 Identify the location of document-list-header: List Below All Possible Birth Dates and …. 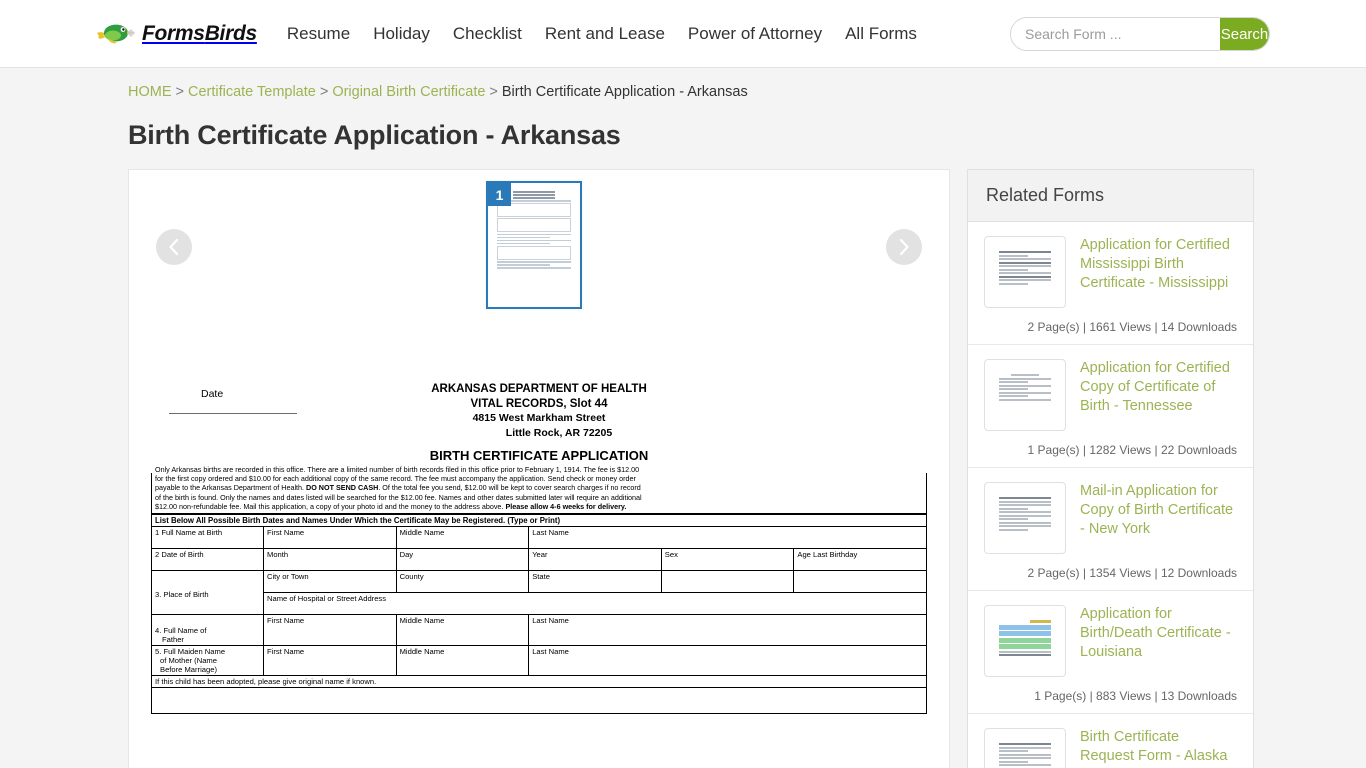
(539, 520).